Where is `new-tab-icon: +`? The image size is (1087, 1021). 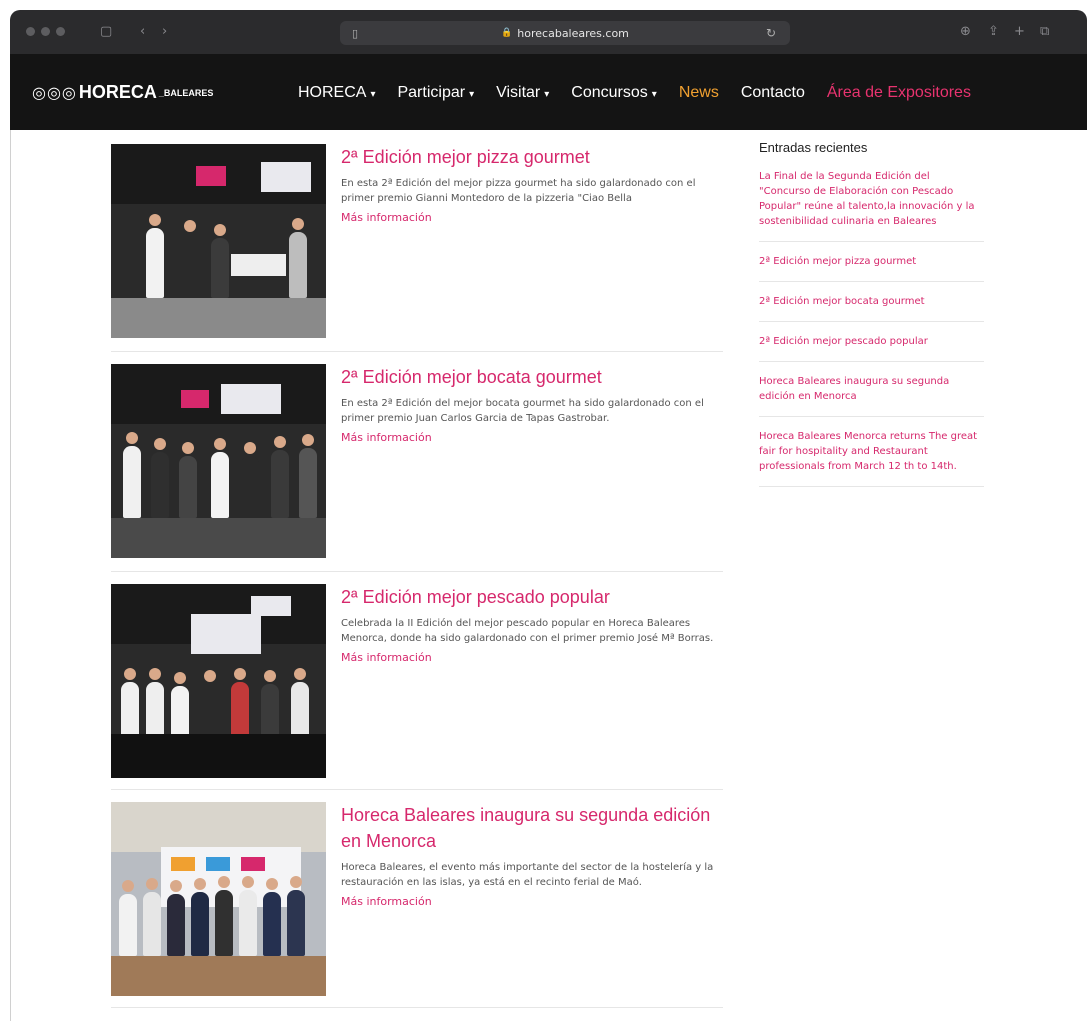 new-tab-icon: + is located at coordinates (1019, 31).